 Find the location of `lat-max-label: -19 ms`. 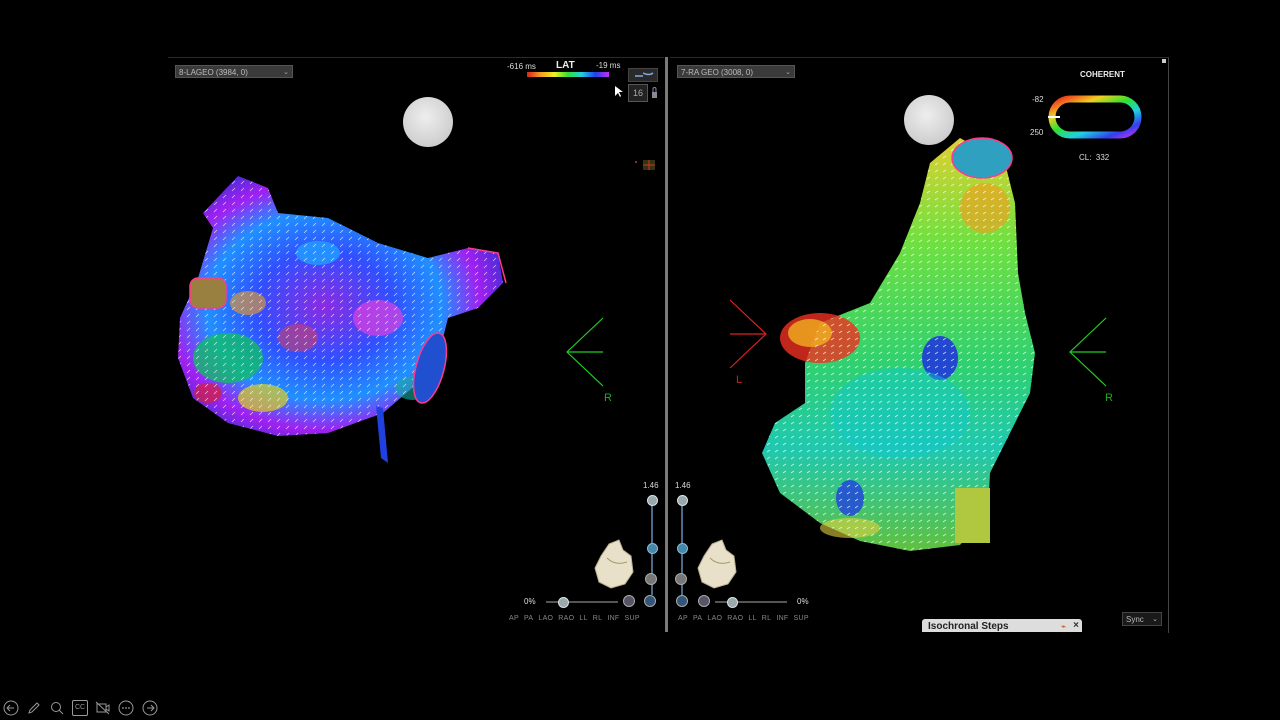

lat-max-label: -19 ms is located at coordinates (608, 65).